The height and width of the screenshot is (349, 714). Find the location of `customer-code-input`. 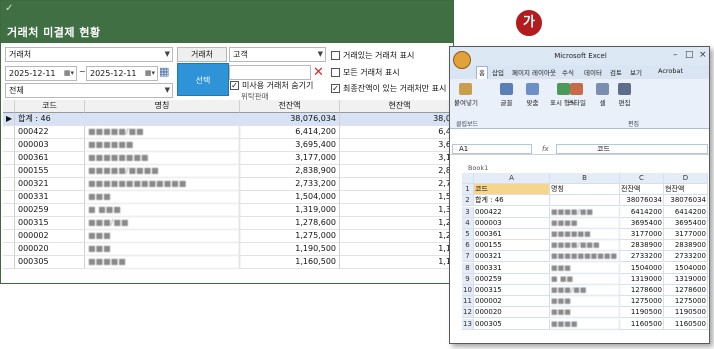

customer-code-input is located at coordinates (270, 72).